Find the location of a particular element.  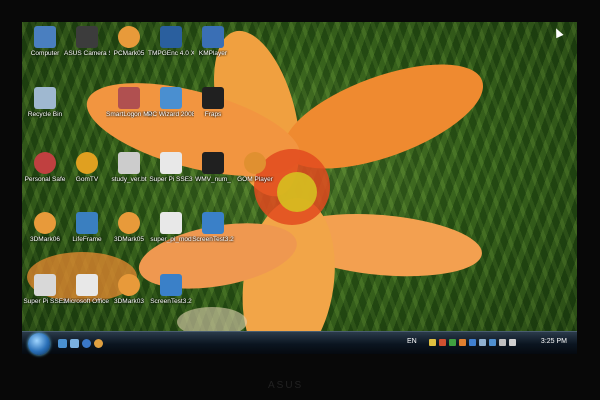

desktop-icon-tmpgenc: TMPGEnc 4.0 XPress Trial is located at coordinates (171, 50).